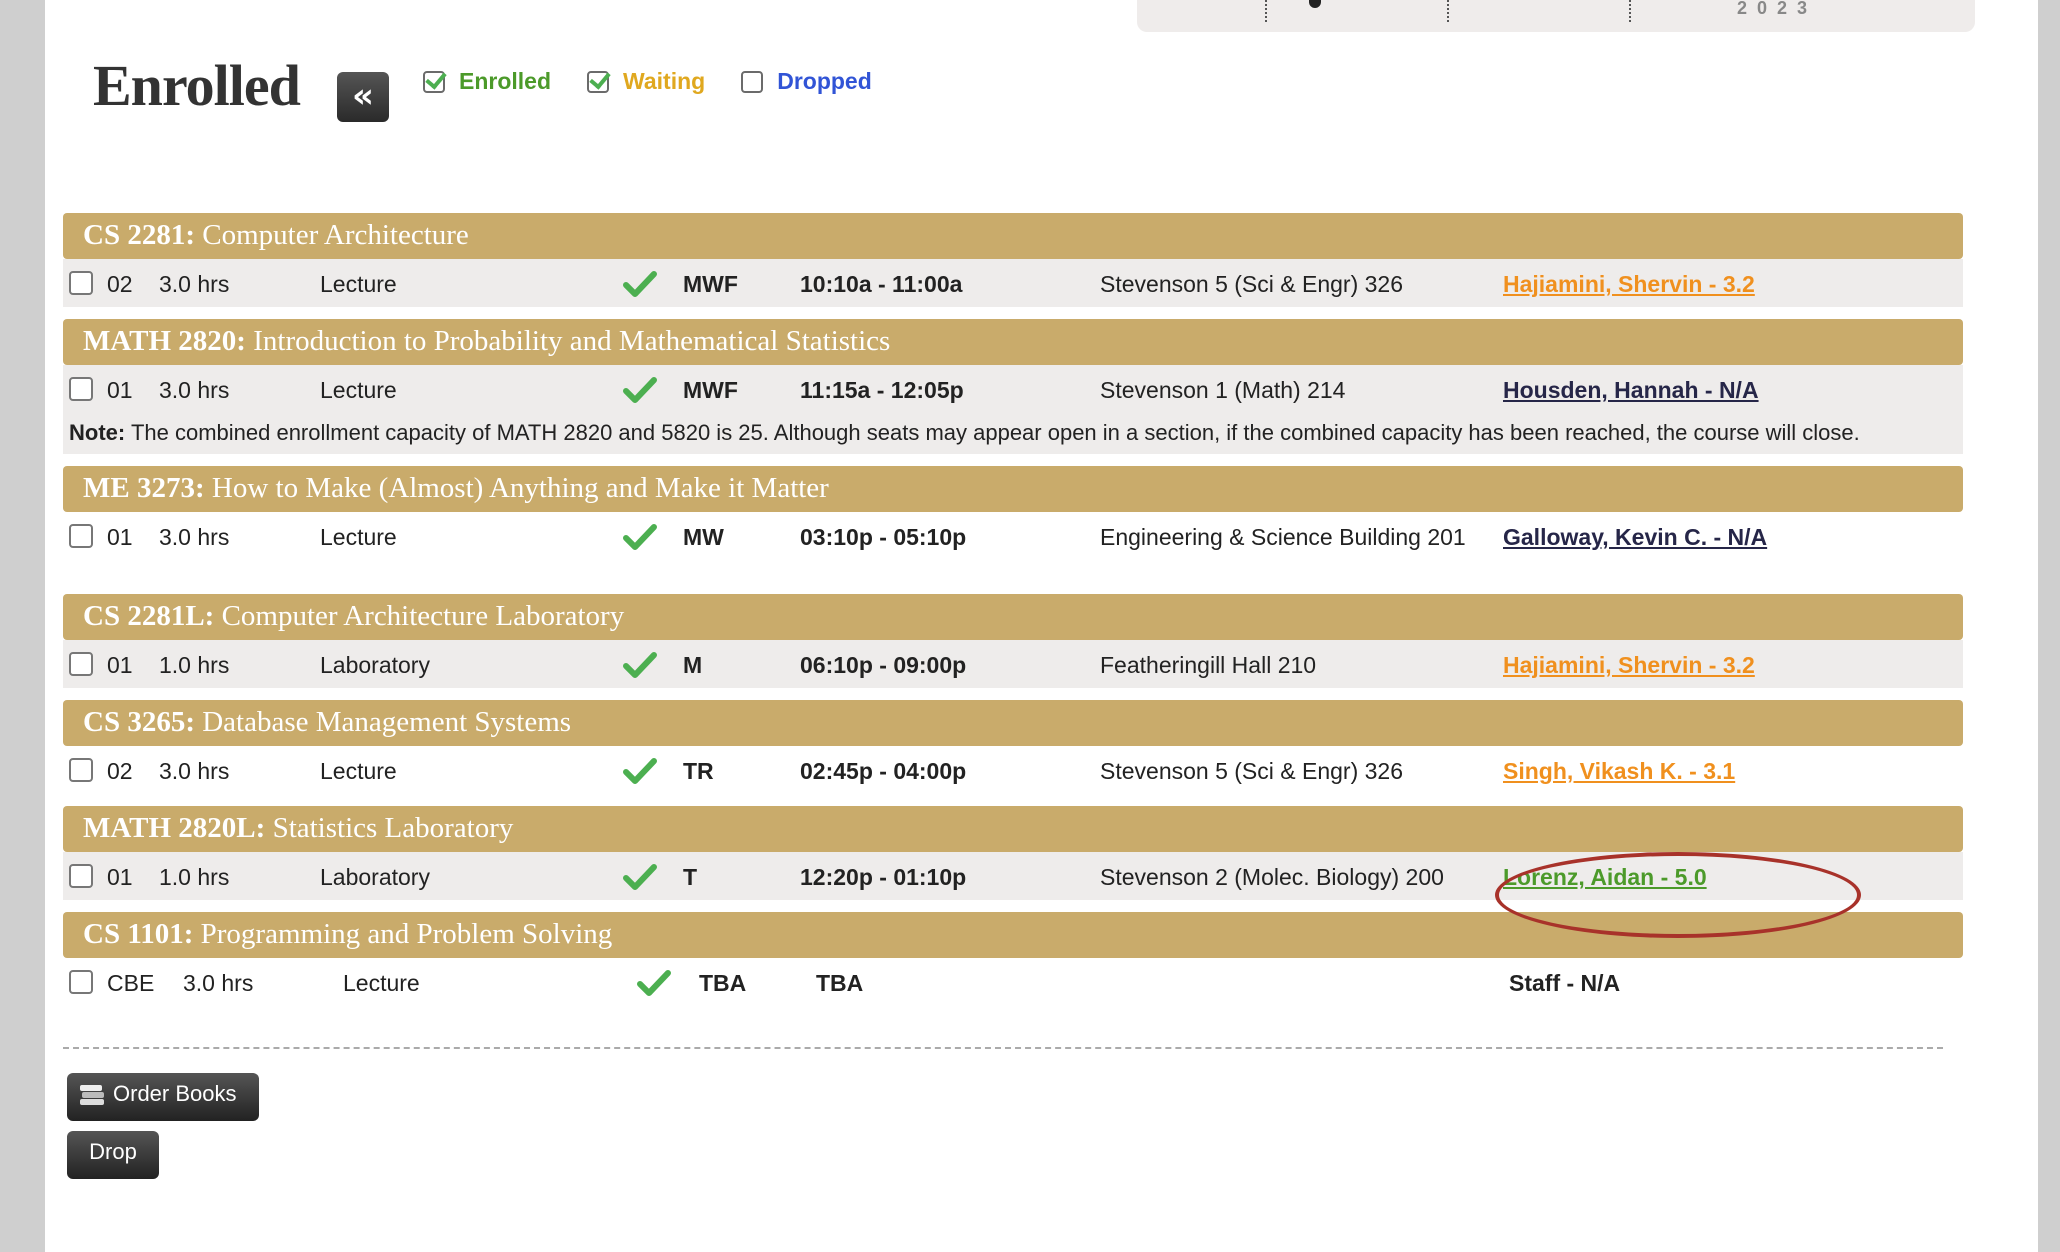 This screenshot has height=1252, width=2060. What do you see at coordinates (1635, 537) in the screenshot?
I see `instructor-link: Galloway, Kevin C. - N/A` at bounding box center [1635, 537].